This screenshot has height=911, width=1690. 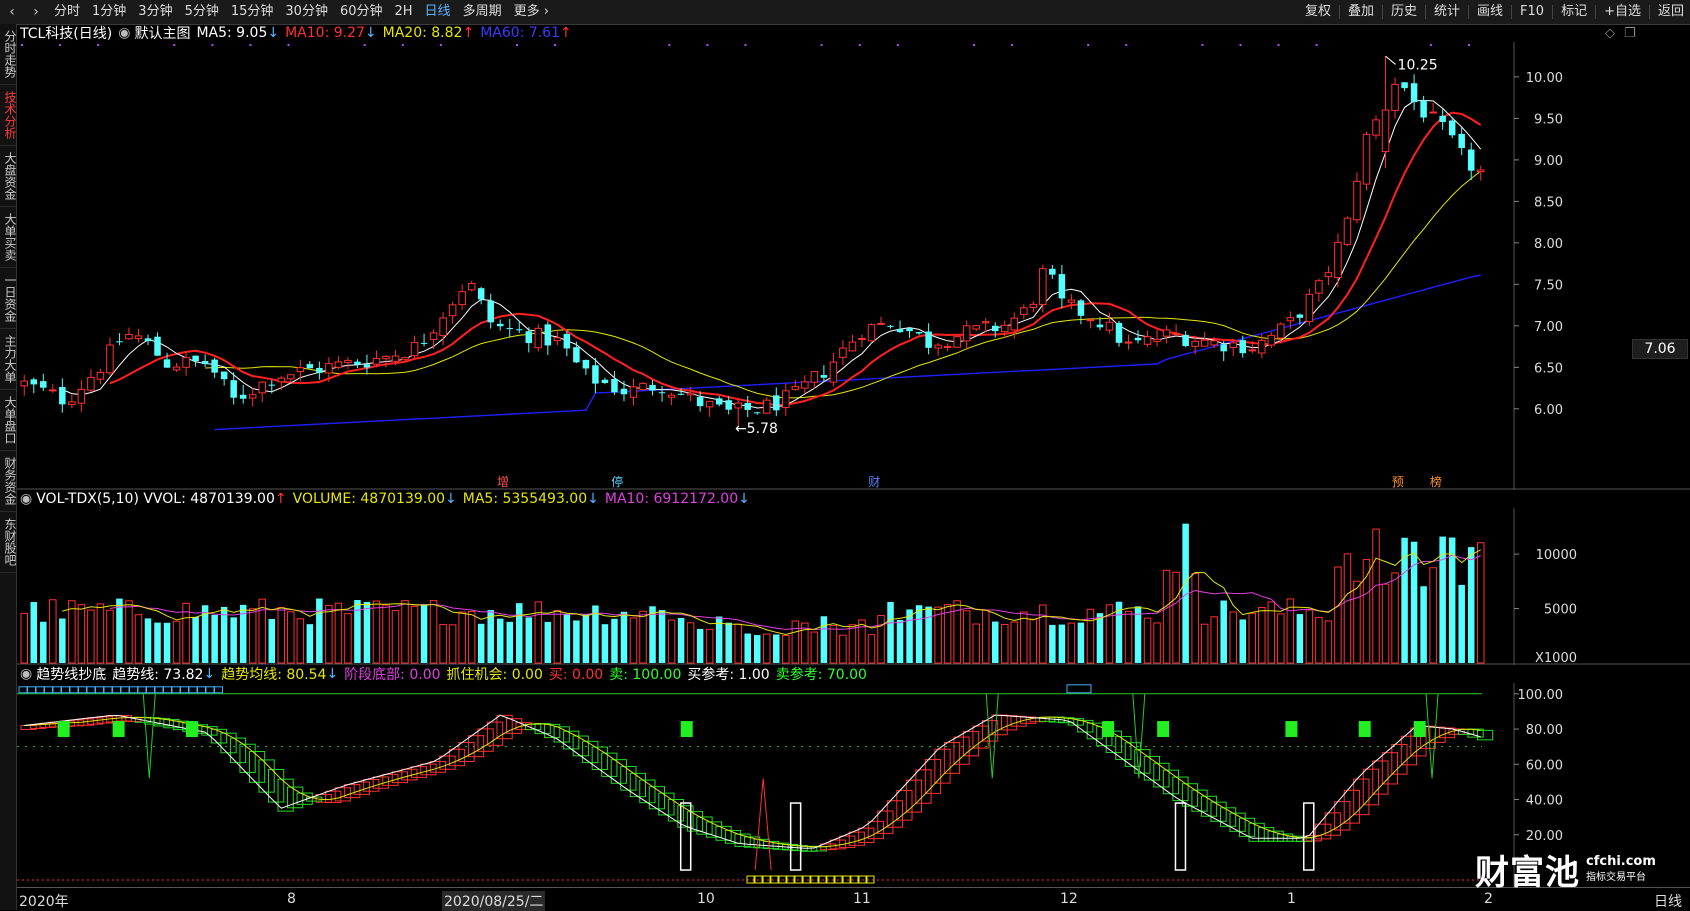 I want to click on toolbar-action-3: 统计, so click(x=1447, y=12).